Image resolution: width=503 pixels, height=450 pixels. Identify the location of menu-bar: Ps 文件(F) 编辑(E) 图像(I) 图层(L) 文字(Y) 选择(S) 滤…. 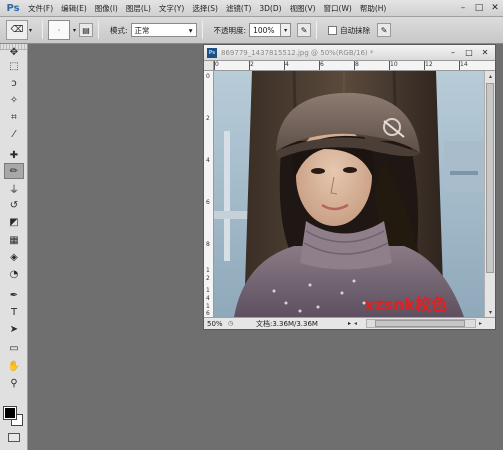
(251, 8).